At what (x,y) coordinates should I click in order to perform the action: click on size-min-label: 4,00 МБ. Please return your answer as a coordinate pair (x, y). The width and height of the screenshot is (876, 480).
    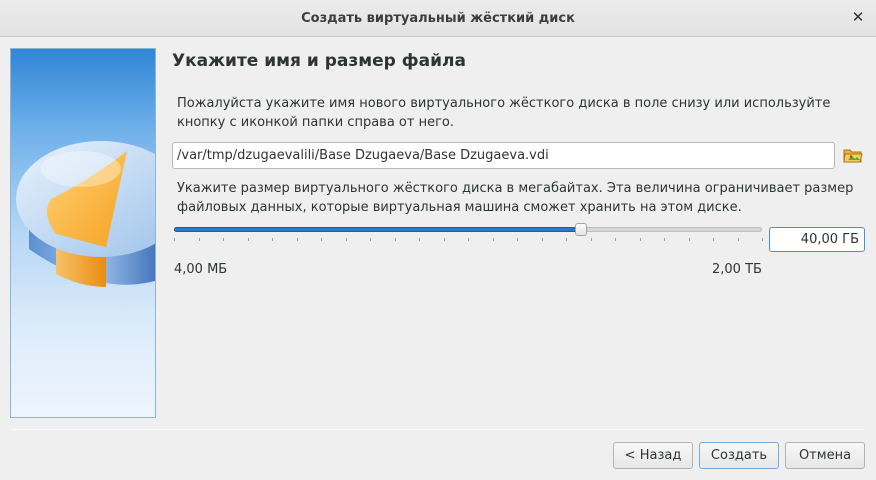
    Looking at the image, I should click on (201, 269).